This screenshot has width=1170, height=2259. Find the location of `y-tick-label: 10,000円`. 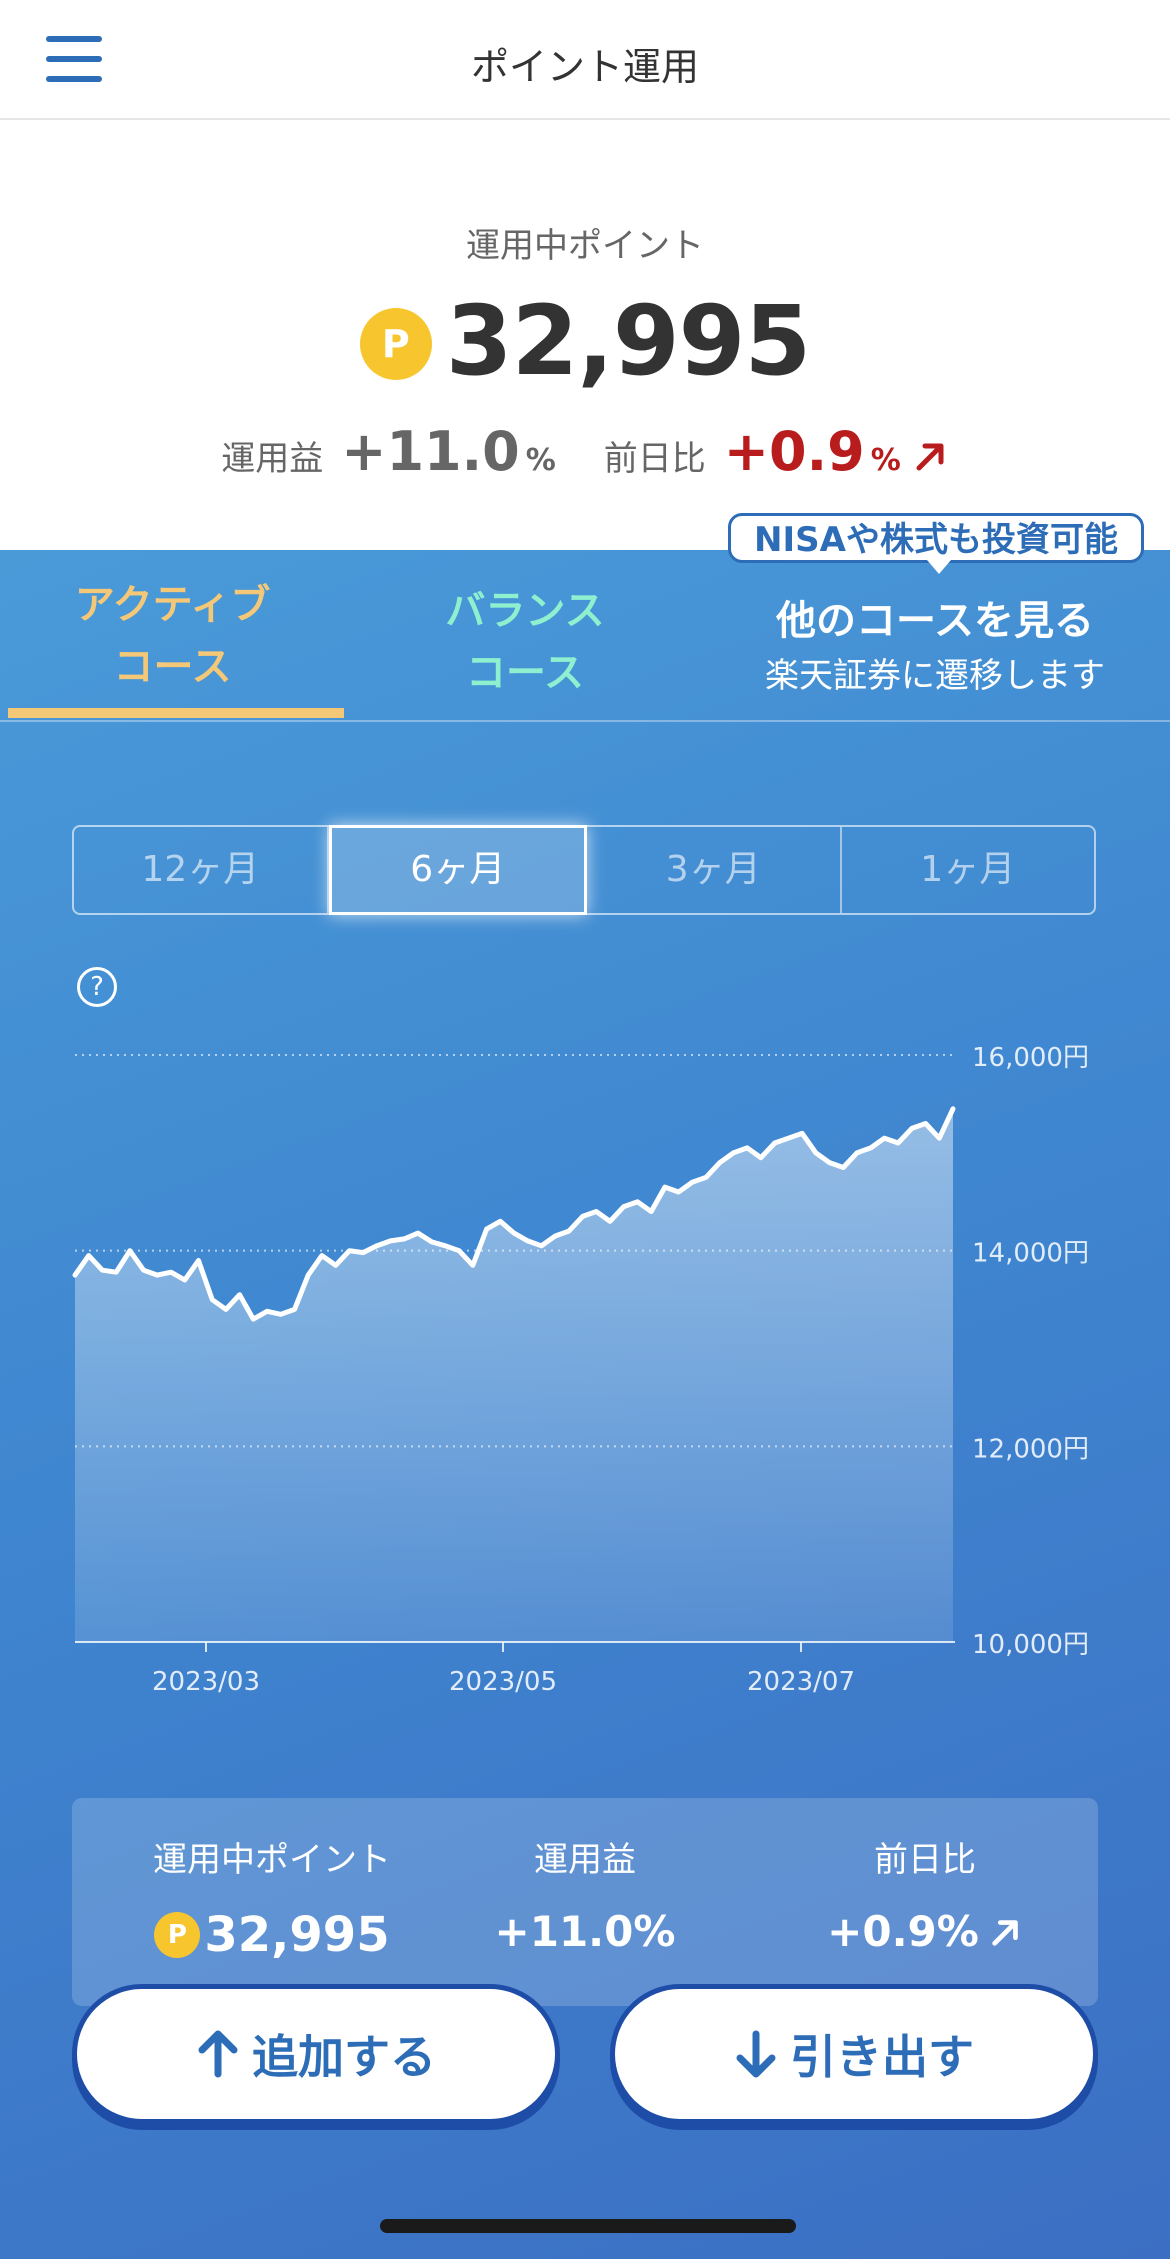

y-tick-label: 10,000円 is located at coordinates (1030, 1645).